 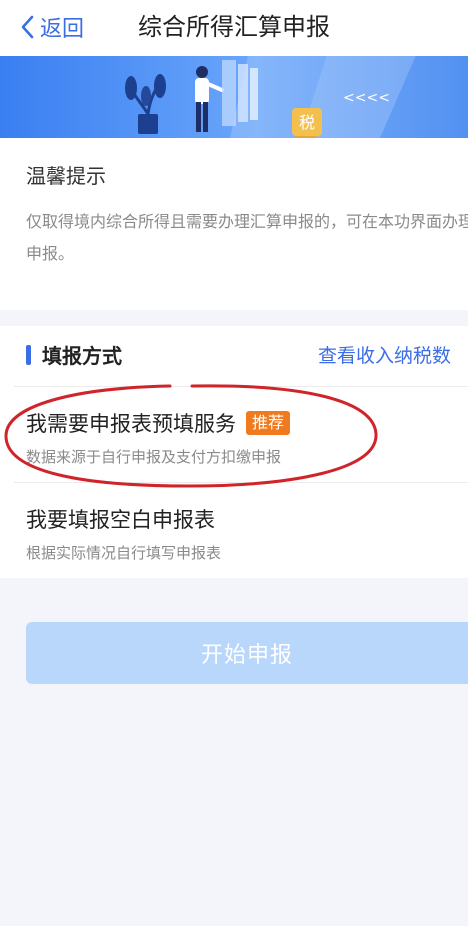 I want to click on tax-badge-icon: 税, so click(x=307, y=123).